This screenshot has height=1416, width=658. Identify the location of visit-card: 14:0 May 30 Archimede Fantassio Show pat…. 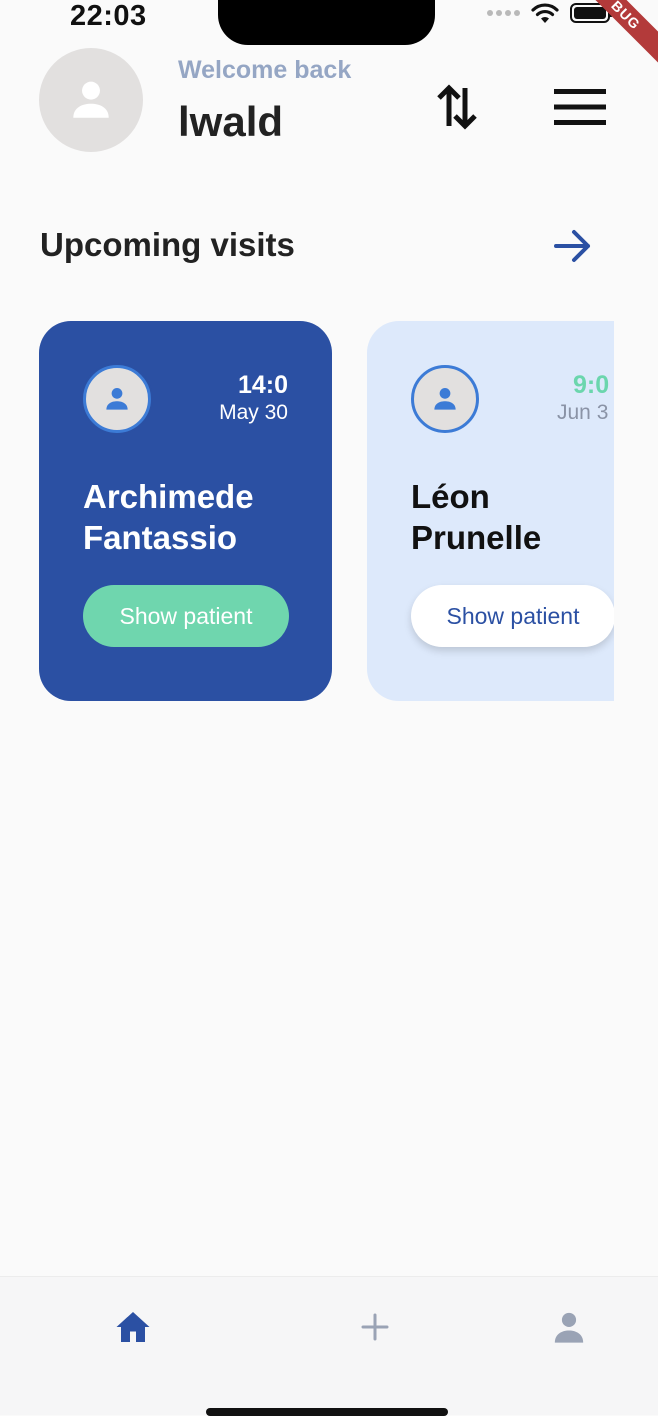
(185, 511).